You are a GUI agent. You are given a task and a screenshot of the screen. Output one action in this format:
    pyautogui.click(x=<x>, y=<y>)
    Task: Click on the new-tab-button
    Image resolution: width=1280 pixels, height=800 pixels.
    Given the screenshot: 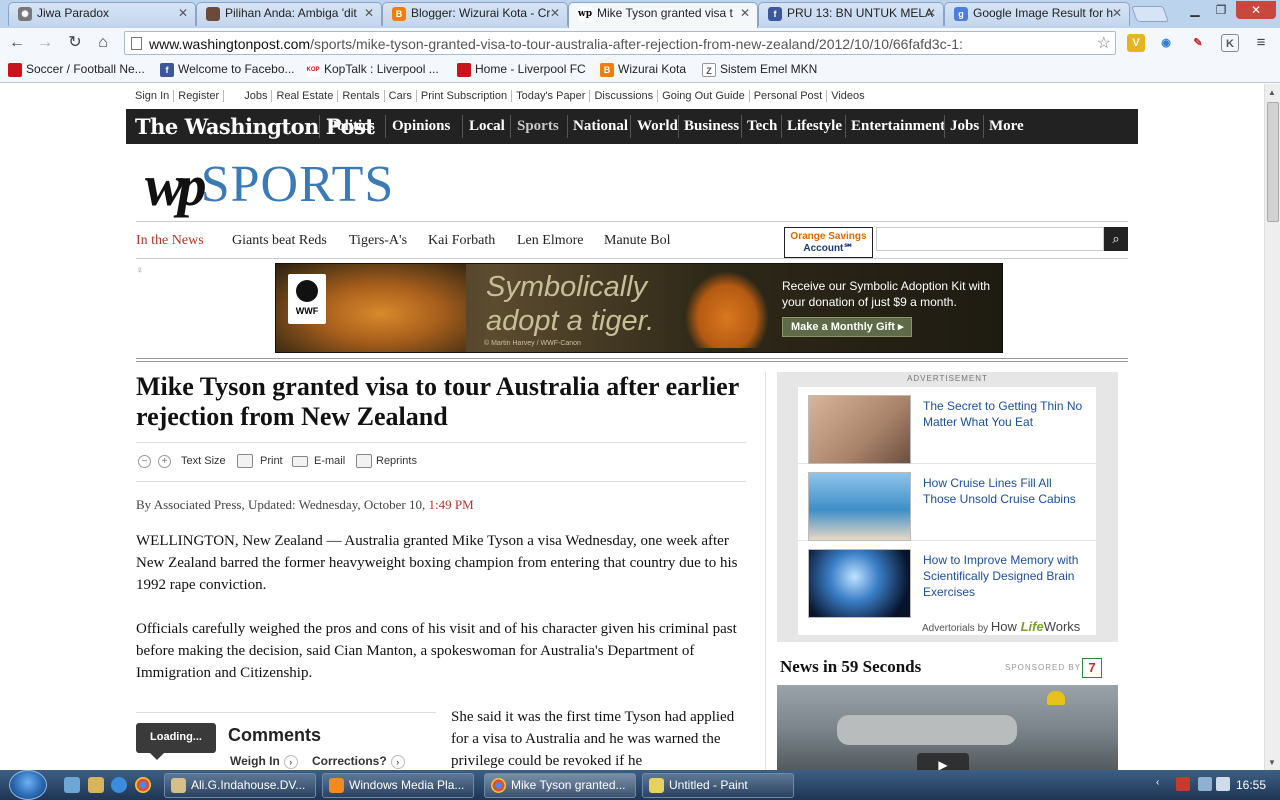 What is the action you would take?
    pyautogui.click(x=1150, y=14)
    